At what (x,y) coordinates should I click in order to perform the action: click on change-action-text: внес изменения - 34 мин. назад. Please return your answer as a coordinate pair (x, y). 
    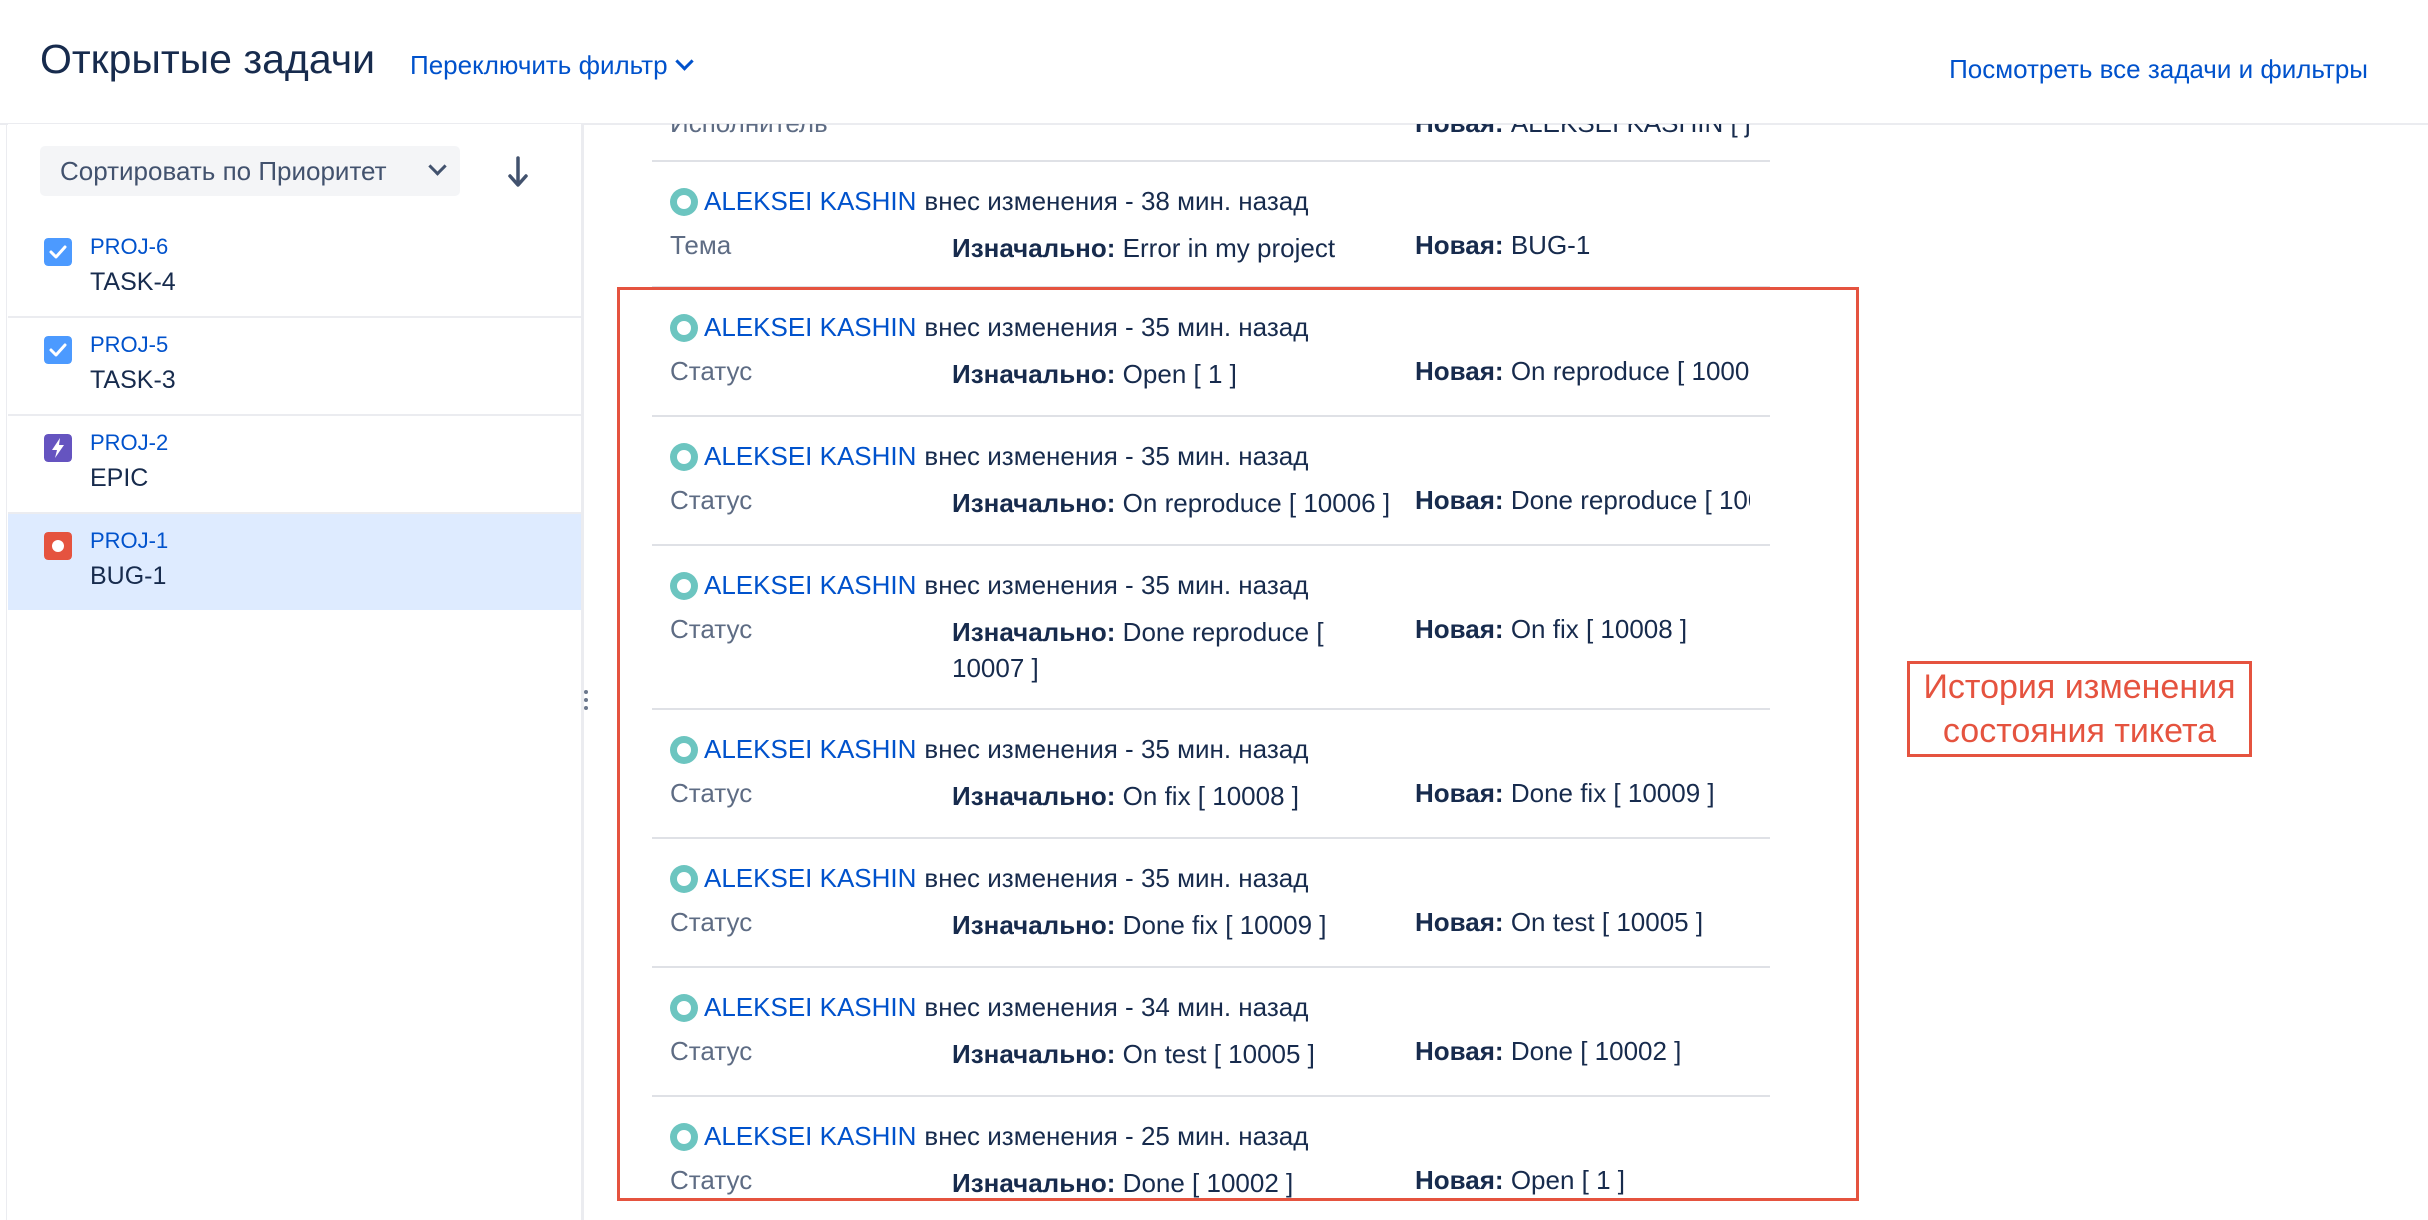
    Looking at the image, I should click on (1116, 1007).